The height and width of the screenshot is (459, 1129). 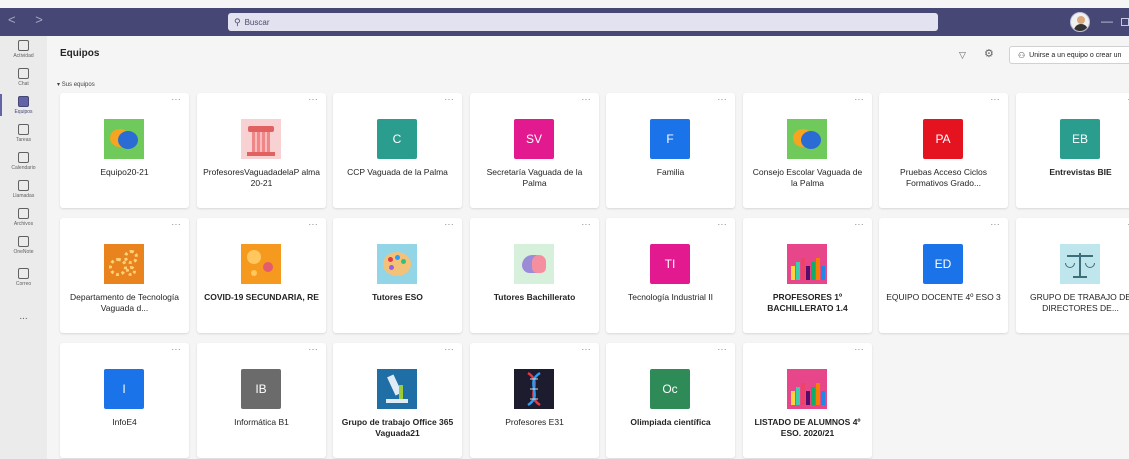 What do you see at coordinates (29, 19) in the screenshot?
I see `nav-arrows: < >` at bounding box center [29, 19].